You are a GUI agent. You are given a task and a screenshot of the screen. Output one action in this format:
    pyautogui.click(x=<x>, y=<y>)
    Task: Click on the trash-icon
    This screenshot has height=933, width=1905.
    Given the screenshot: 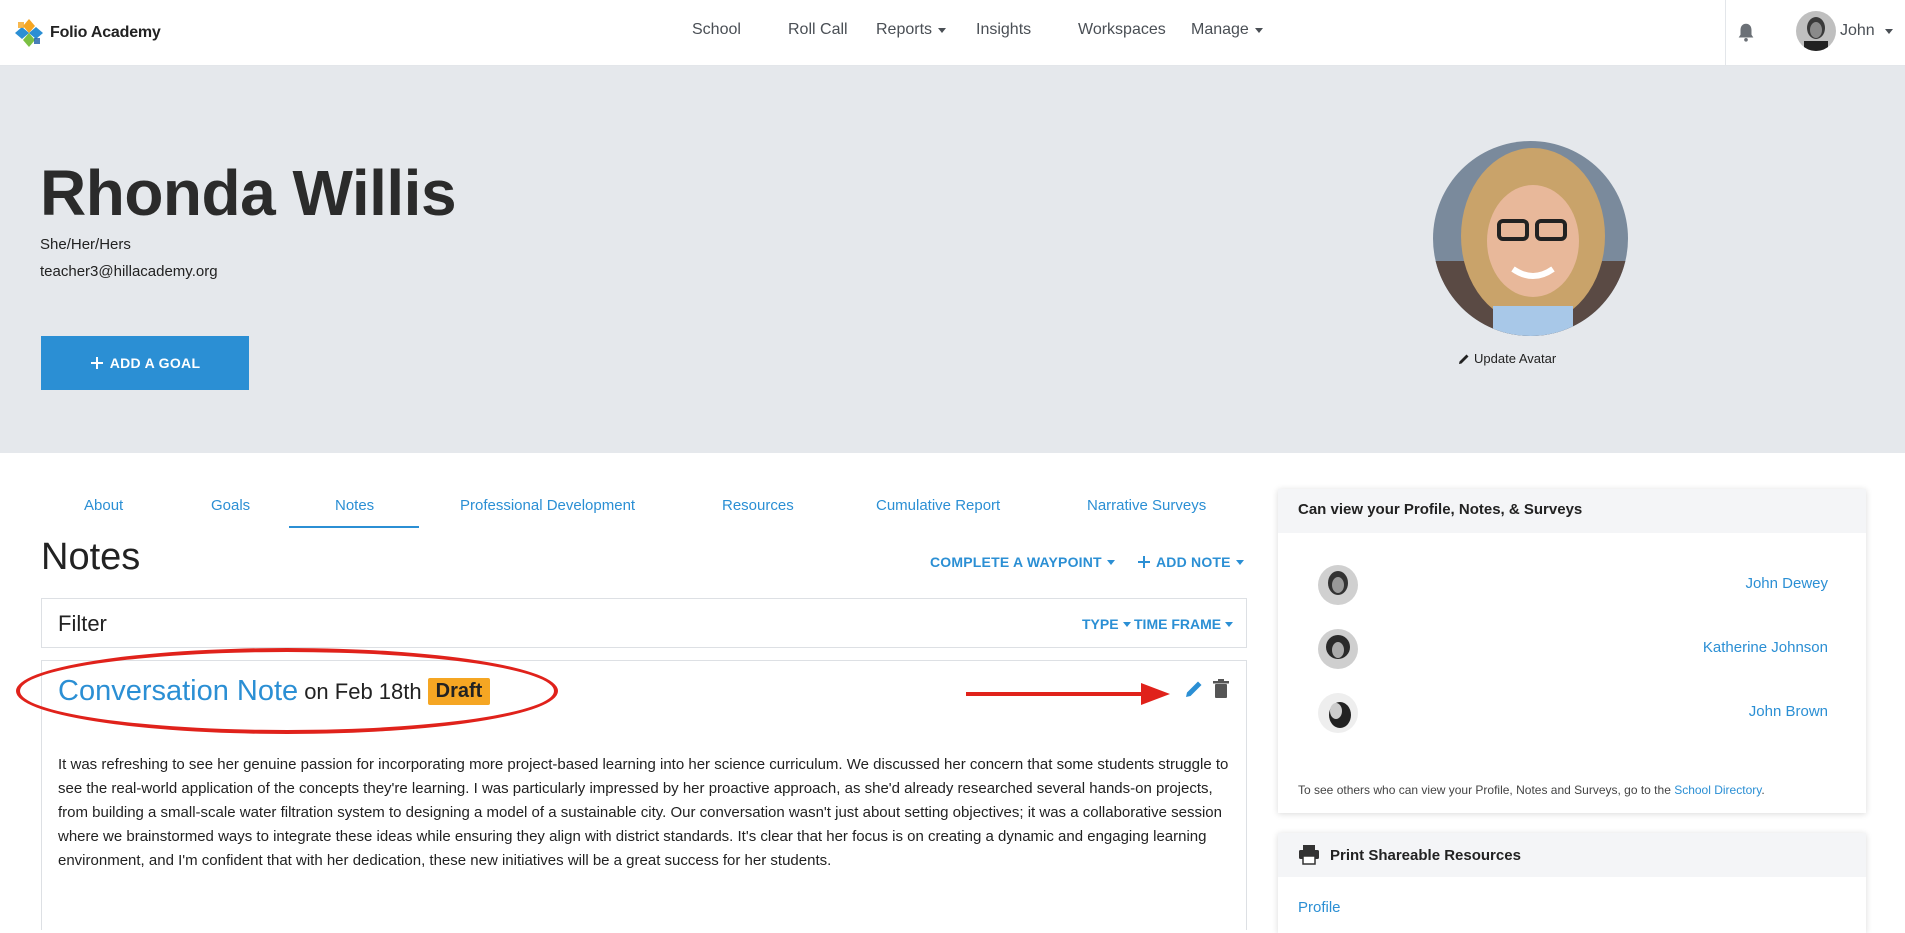 What is the action you would take?
    pyautogui.click(x=1221, y=689)
    